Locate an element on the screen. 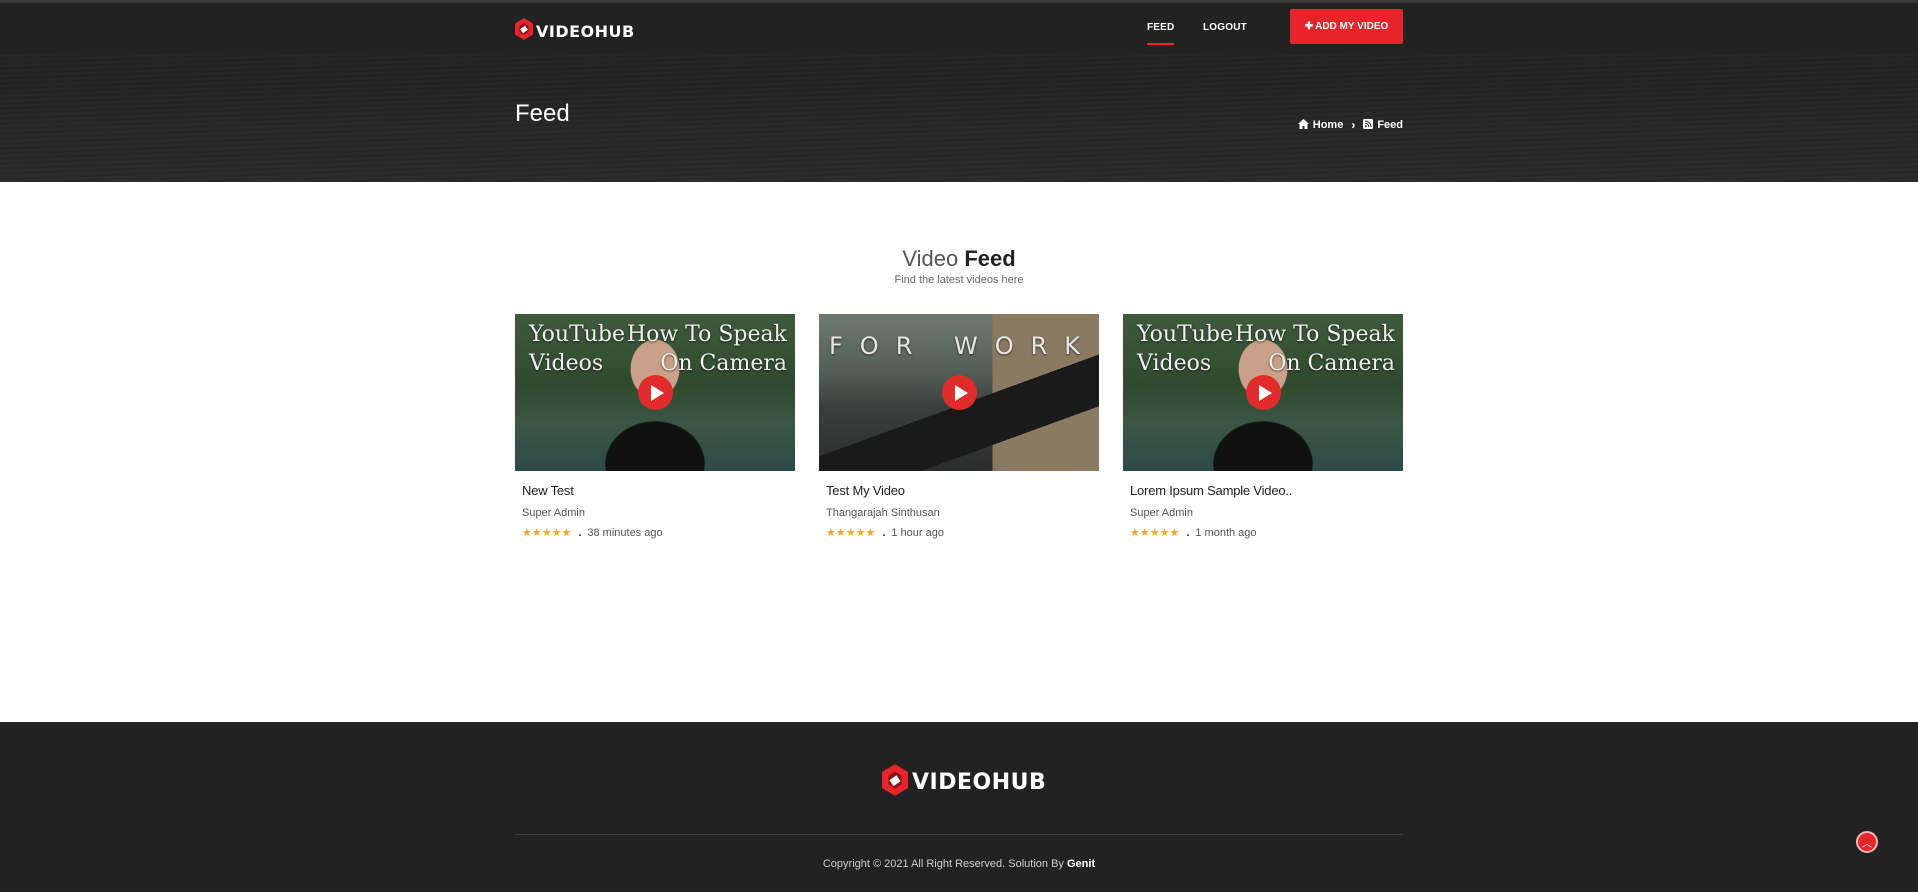 Image resolution: width=1918 pixels, height=892 pixels. video-title: Lorem Ipsum Sample Video.. is located at coordinates (1211, 490).